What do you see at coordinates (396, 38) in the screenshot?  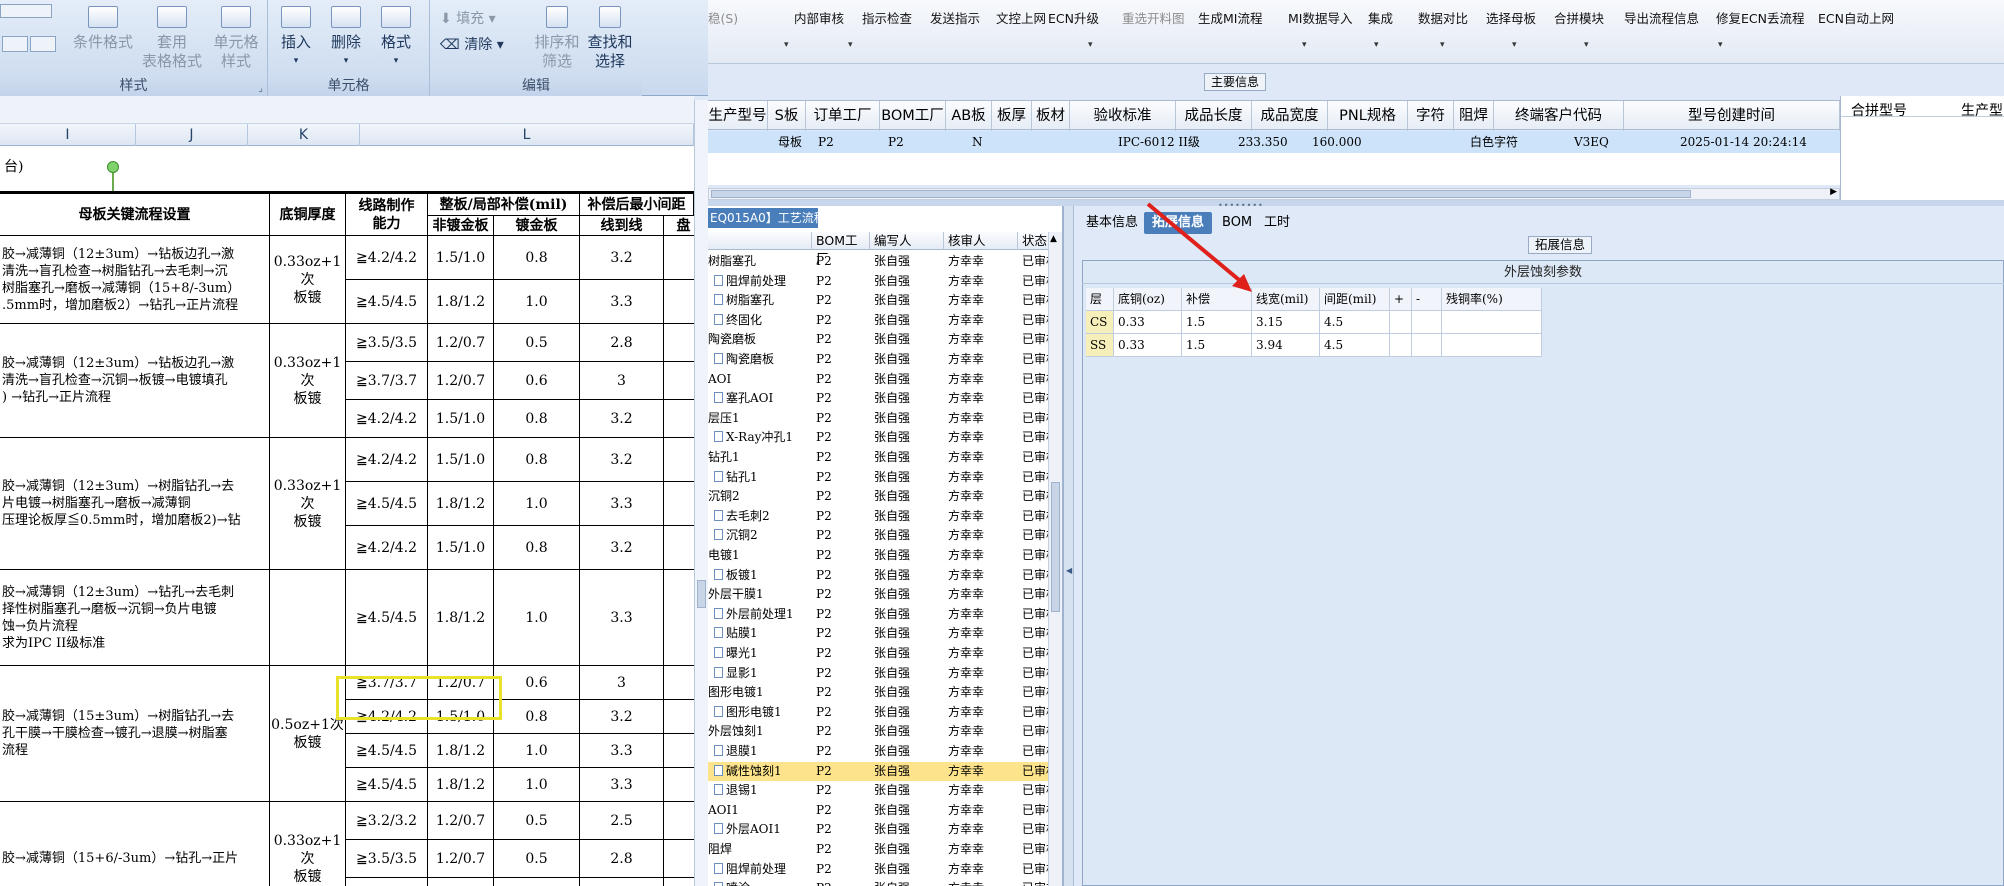 I see `format-button: 格式 ▾` at bounding box center [396, 38].